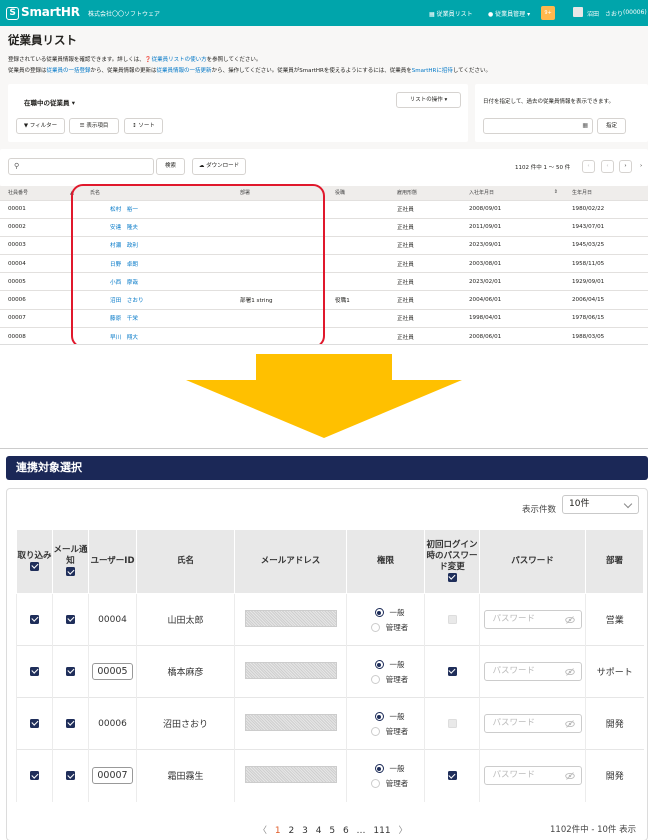  I want to click on avatar, so click(578, 12).